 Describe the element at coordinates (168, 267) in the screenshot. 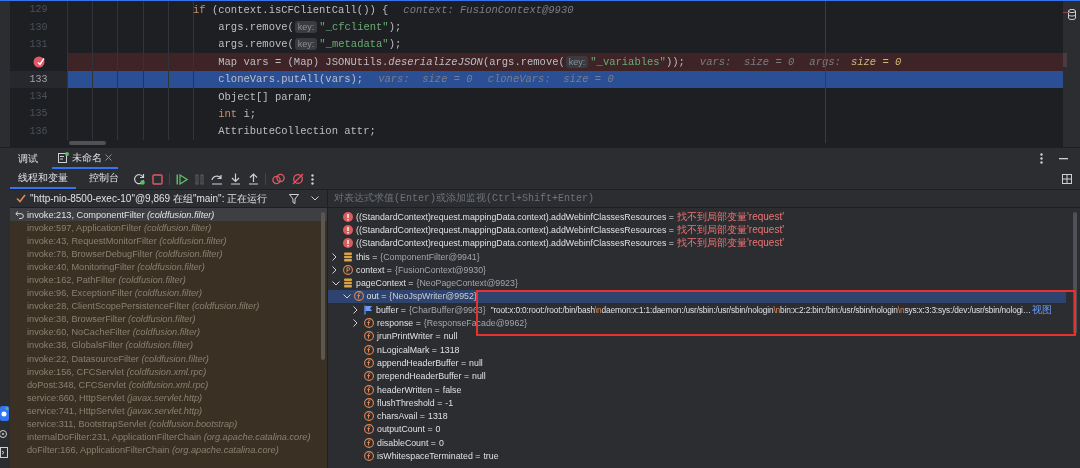

I see `stack-frame: invoke:40, MonitoringFilter (coldfusion.filter)` at that location.